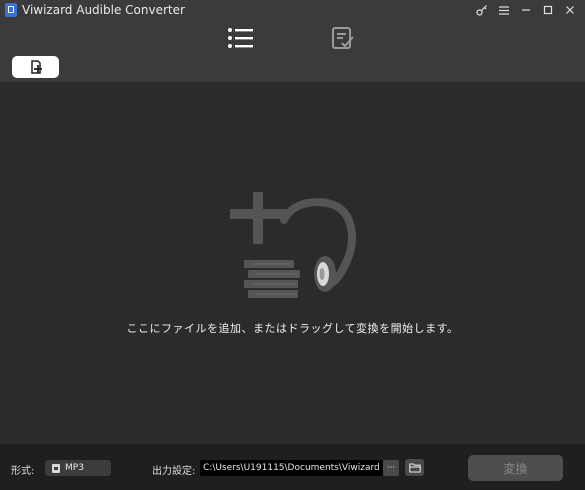 The width and height of the screenshot is (585, 490). I want to click on window-controls, so click(526, 10).